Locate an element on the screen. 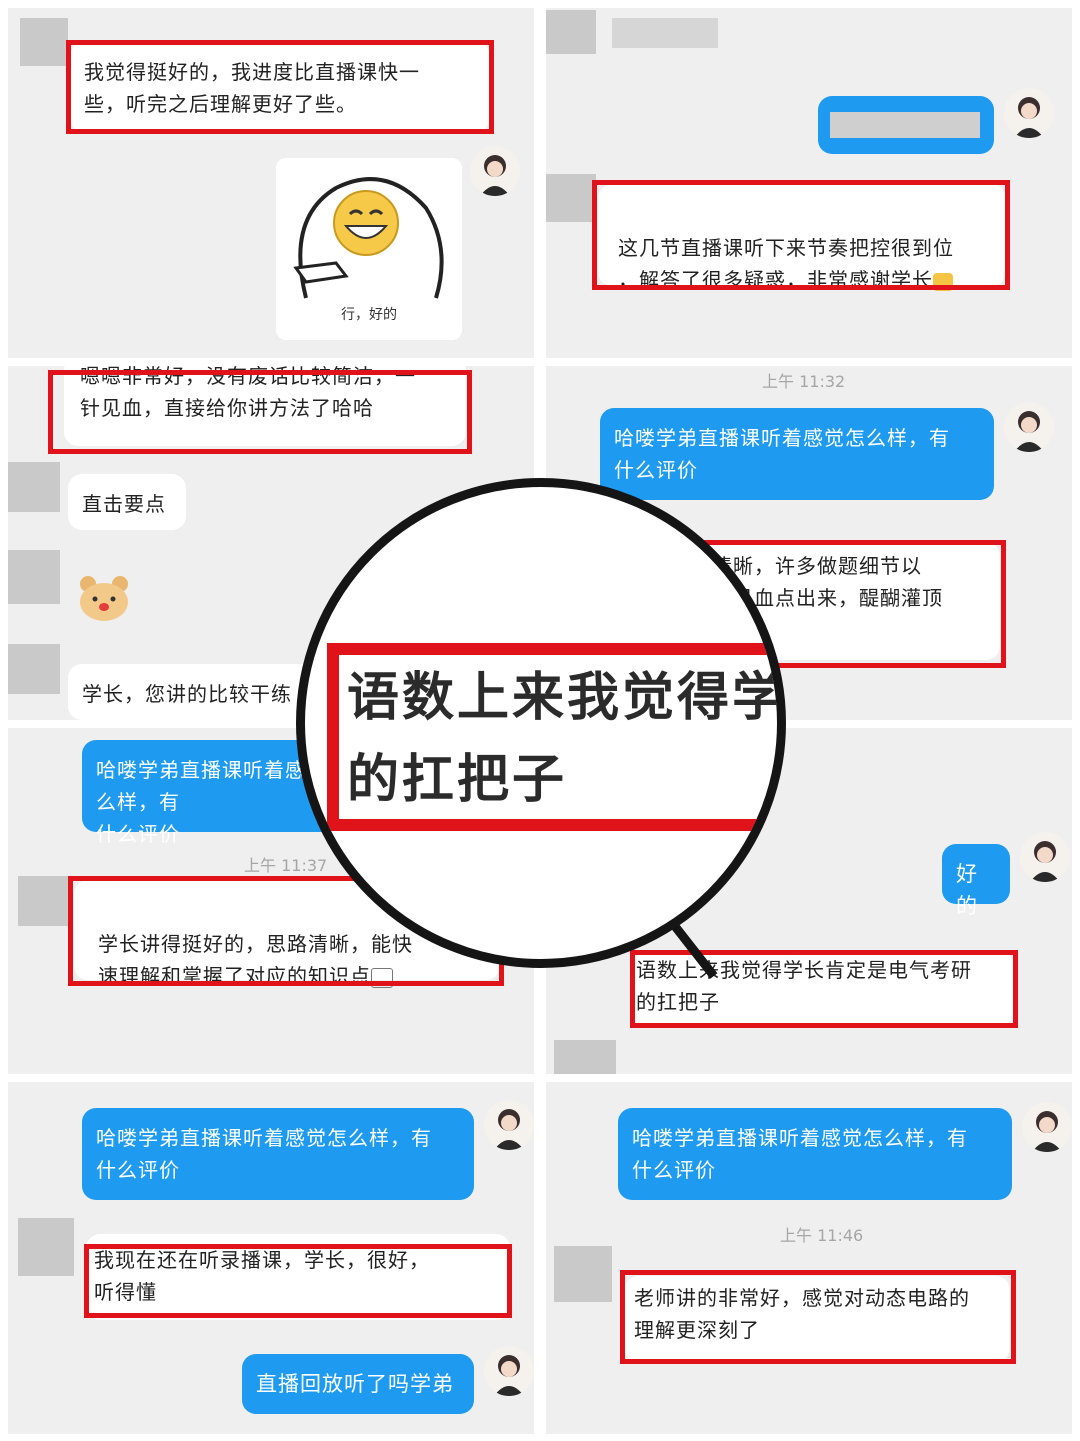 The width and height of the screenshot is (1080, 1441). message-bubble: 直击要点 is located at coordinates (127, 502).